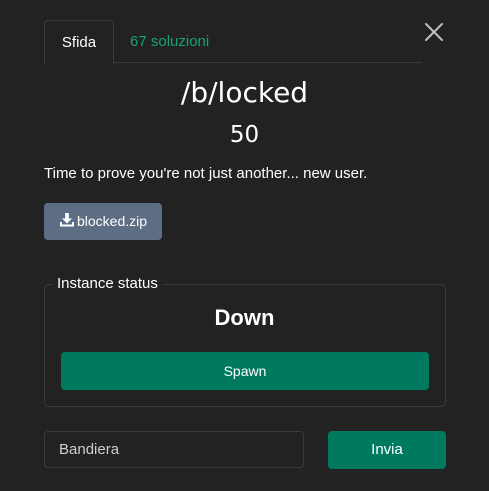 The image size is (489, 491). I want to click on download-file-label: blocked.zip, so click(112, 221).